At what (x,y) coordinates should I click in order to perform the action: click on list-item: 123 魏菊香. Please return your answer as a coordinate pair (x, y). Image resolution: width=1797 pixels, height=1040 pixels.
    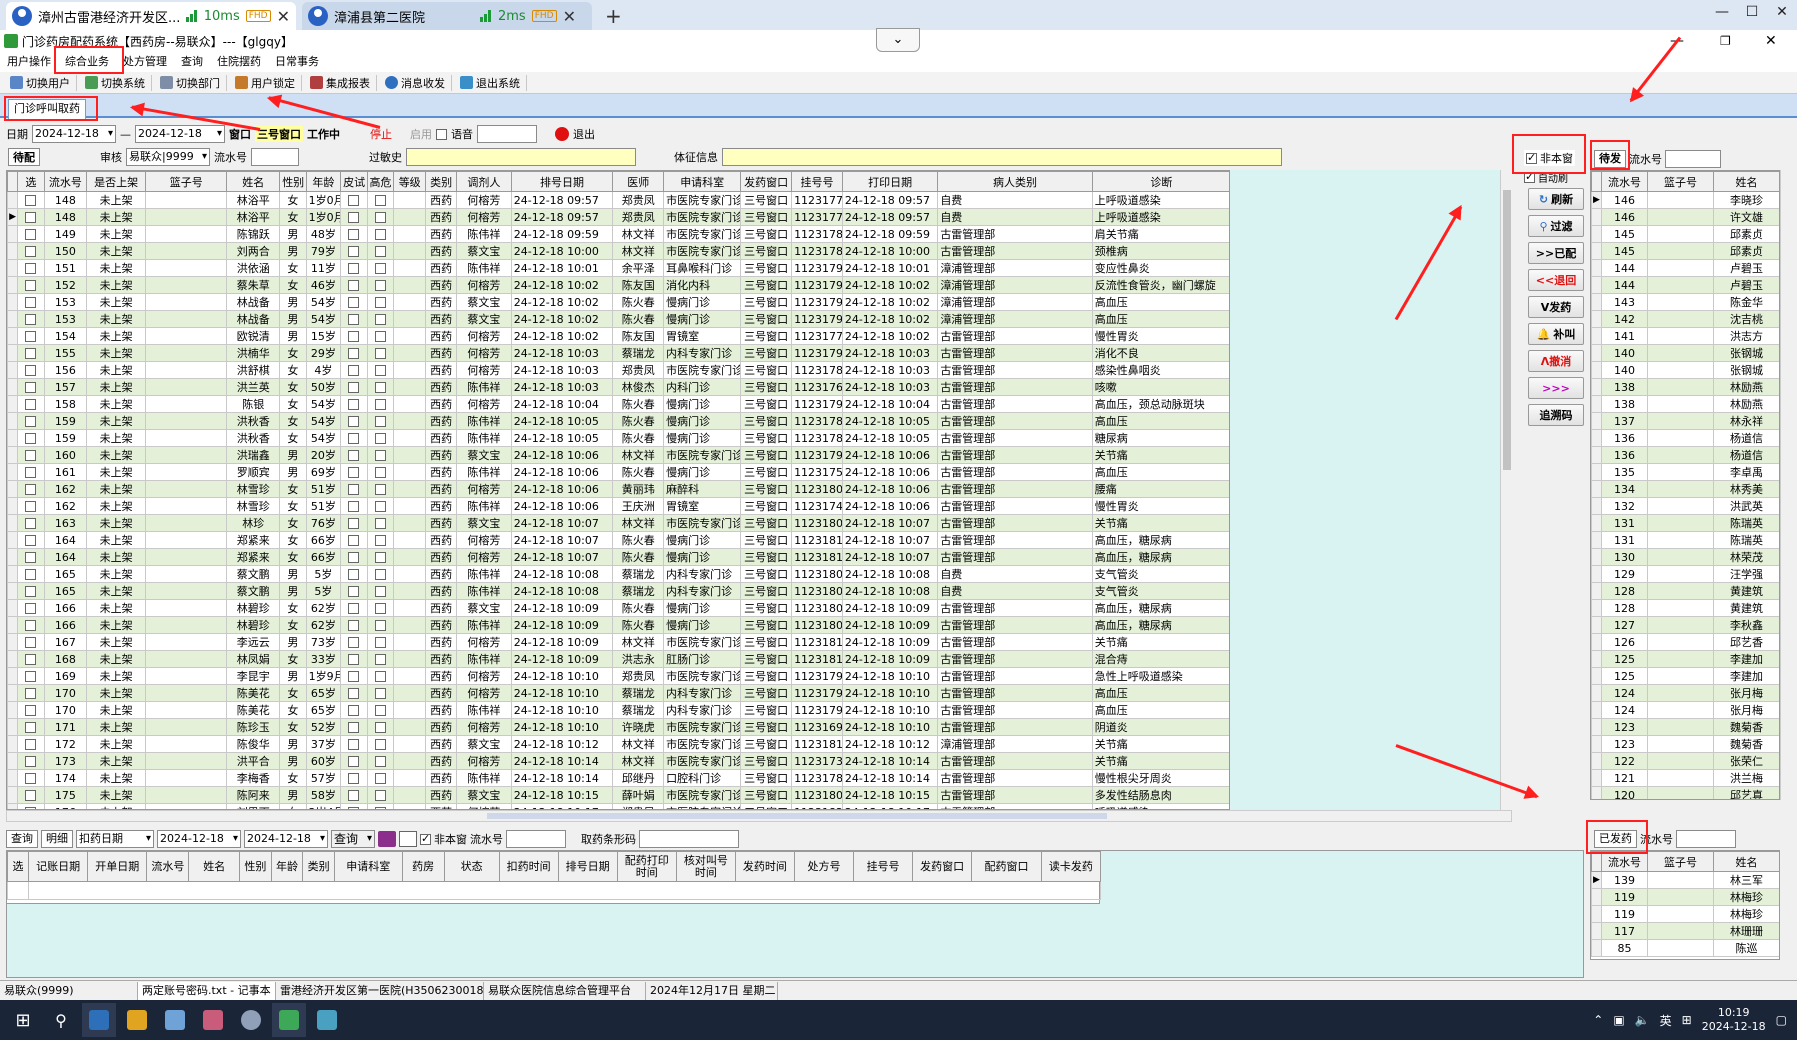
    Looking at the image, I should click on (1685, 744).